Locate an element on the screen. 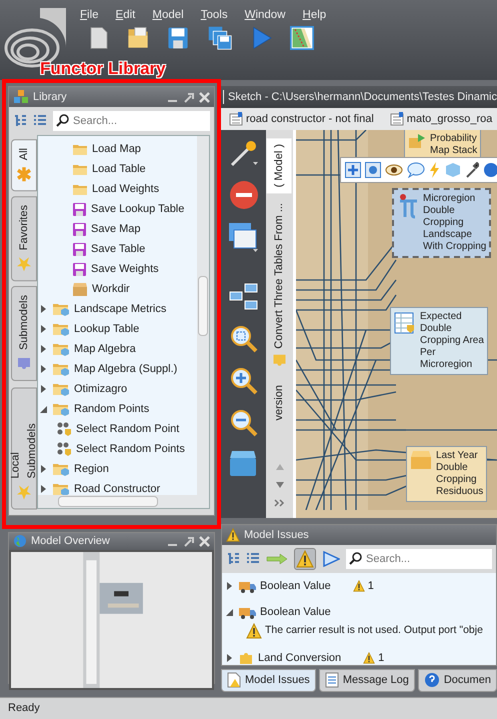 Image resolution: width=497 pixels, height=719 pixels. tree-item: Load Table is located at coordinates (119, 169).